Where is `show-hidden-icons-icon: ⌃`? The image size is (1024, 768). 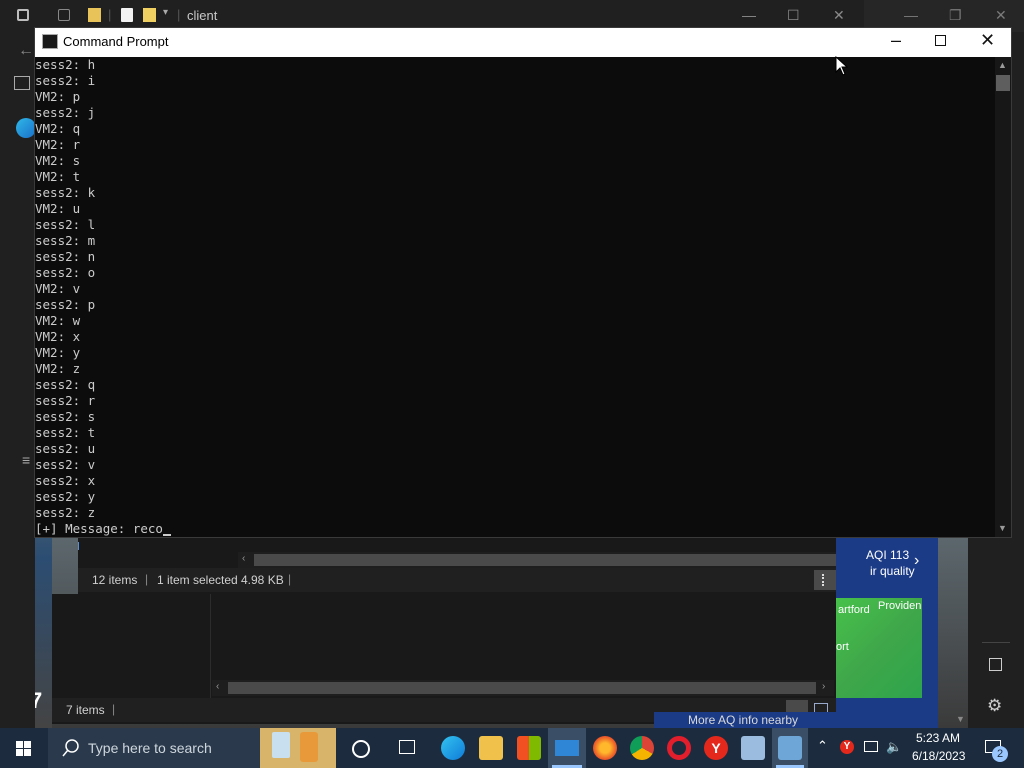
show-hidden-icons-icon: ⌃ is located at coordinates (822, 746).